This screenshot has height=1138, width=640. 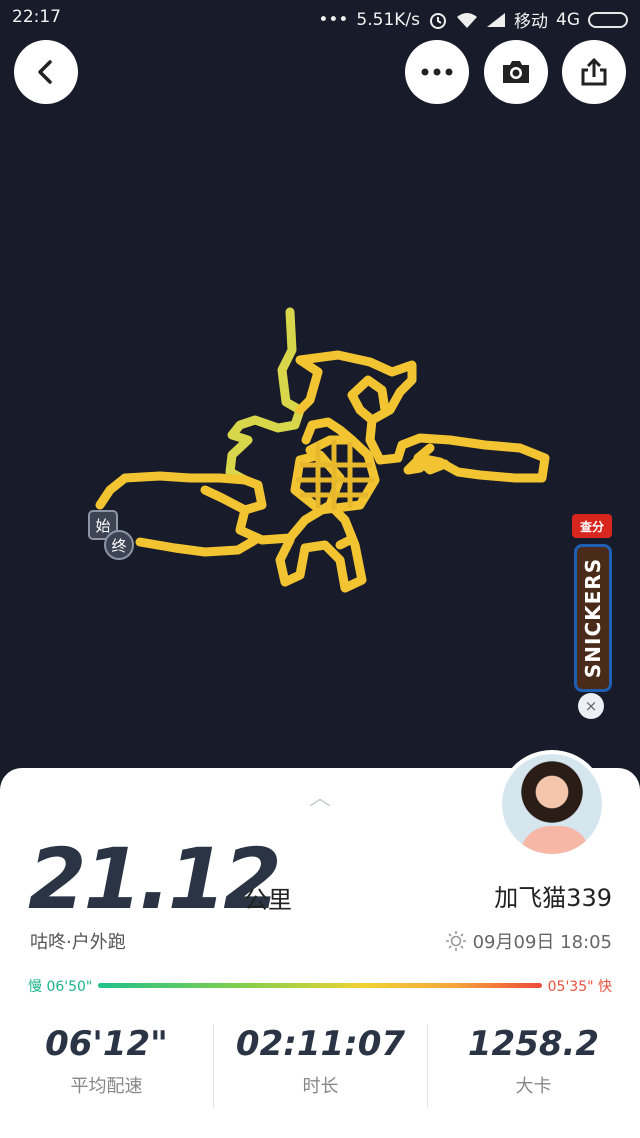 I want to click on pace-range: 慢 06'50" 05'35" 快, so click(x=320, y=986).